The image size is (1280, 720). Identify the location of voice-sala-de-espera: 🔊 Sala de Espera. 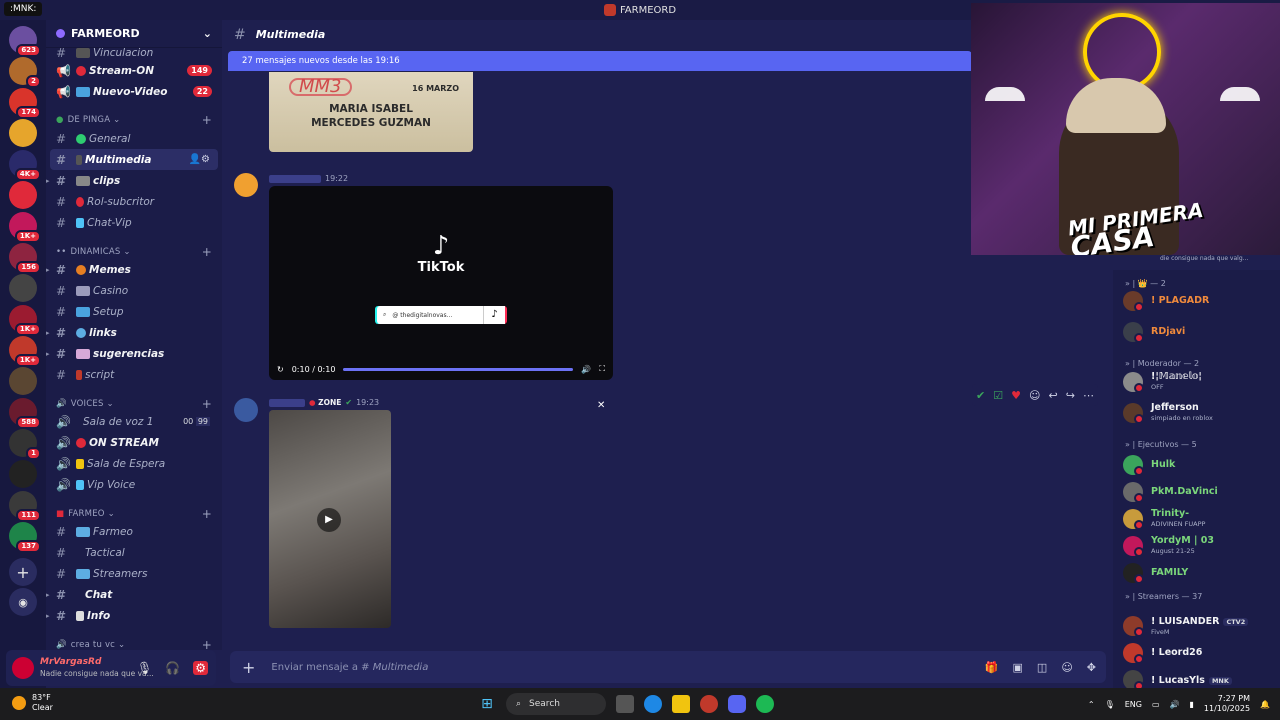
(134, 463).